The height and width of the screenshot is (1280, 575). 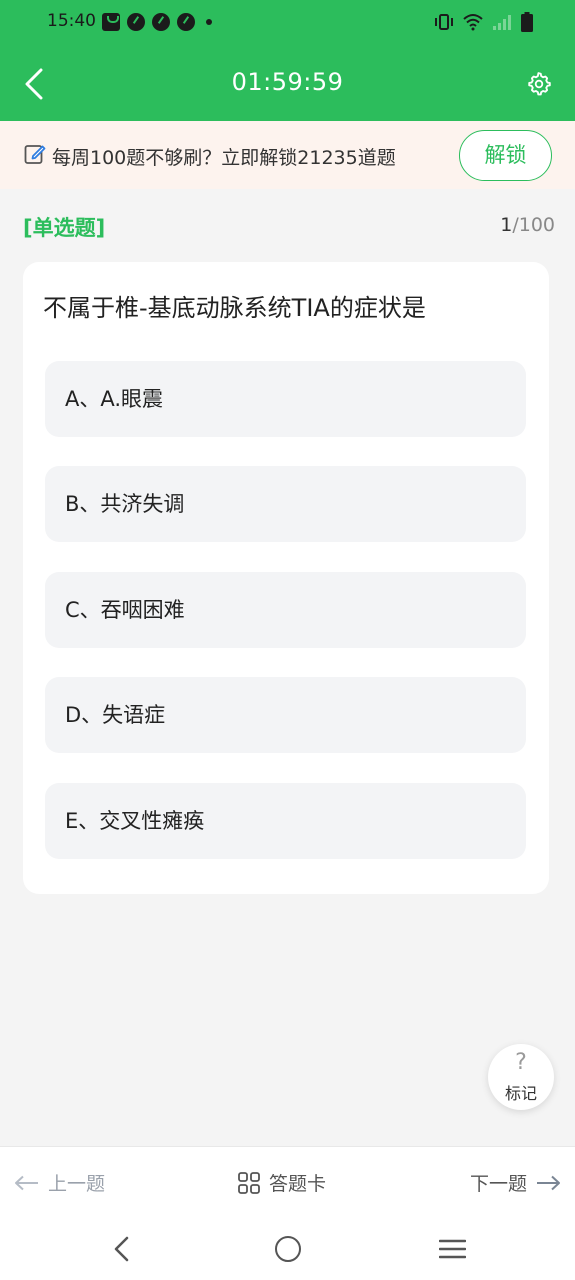 I want to click on total-questions: /100, so click(x=533, y=225).